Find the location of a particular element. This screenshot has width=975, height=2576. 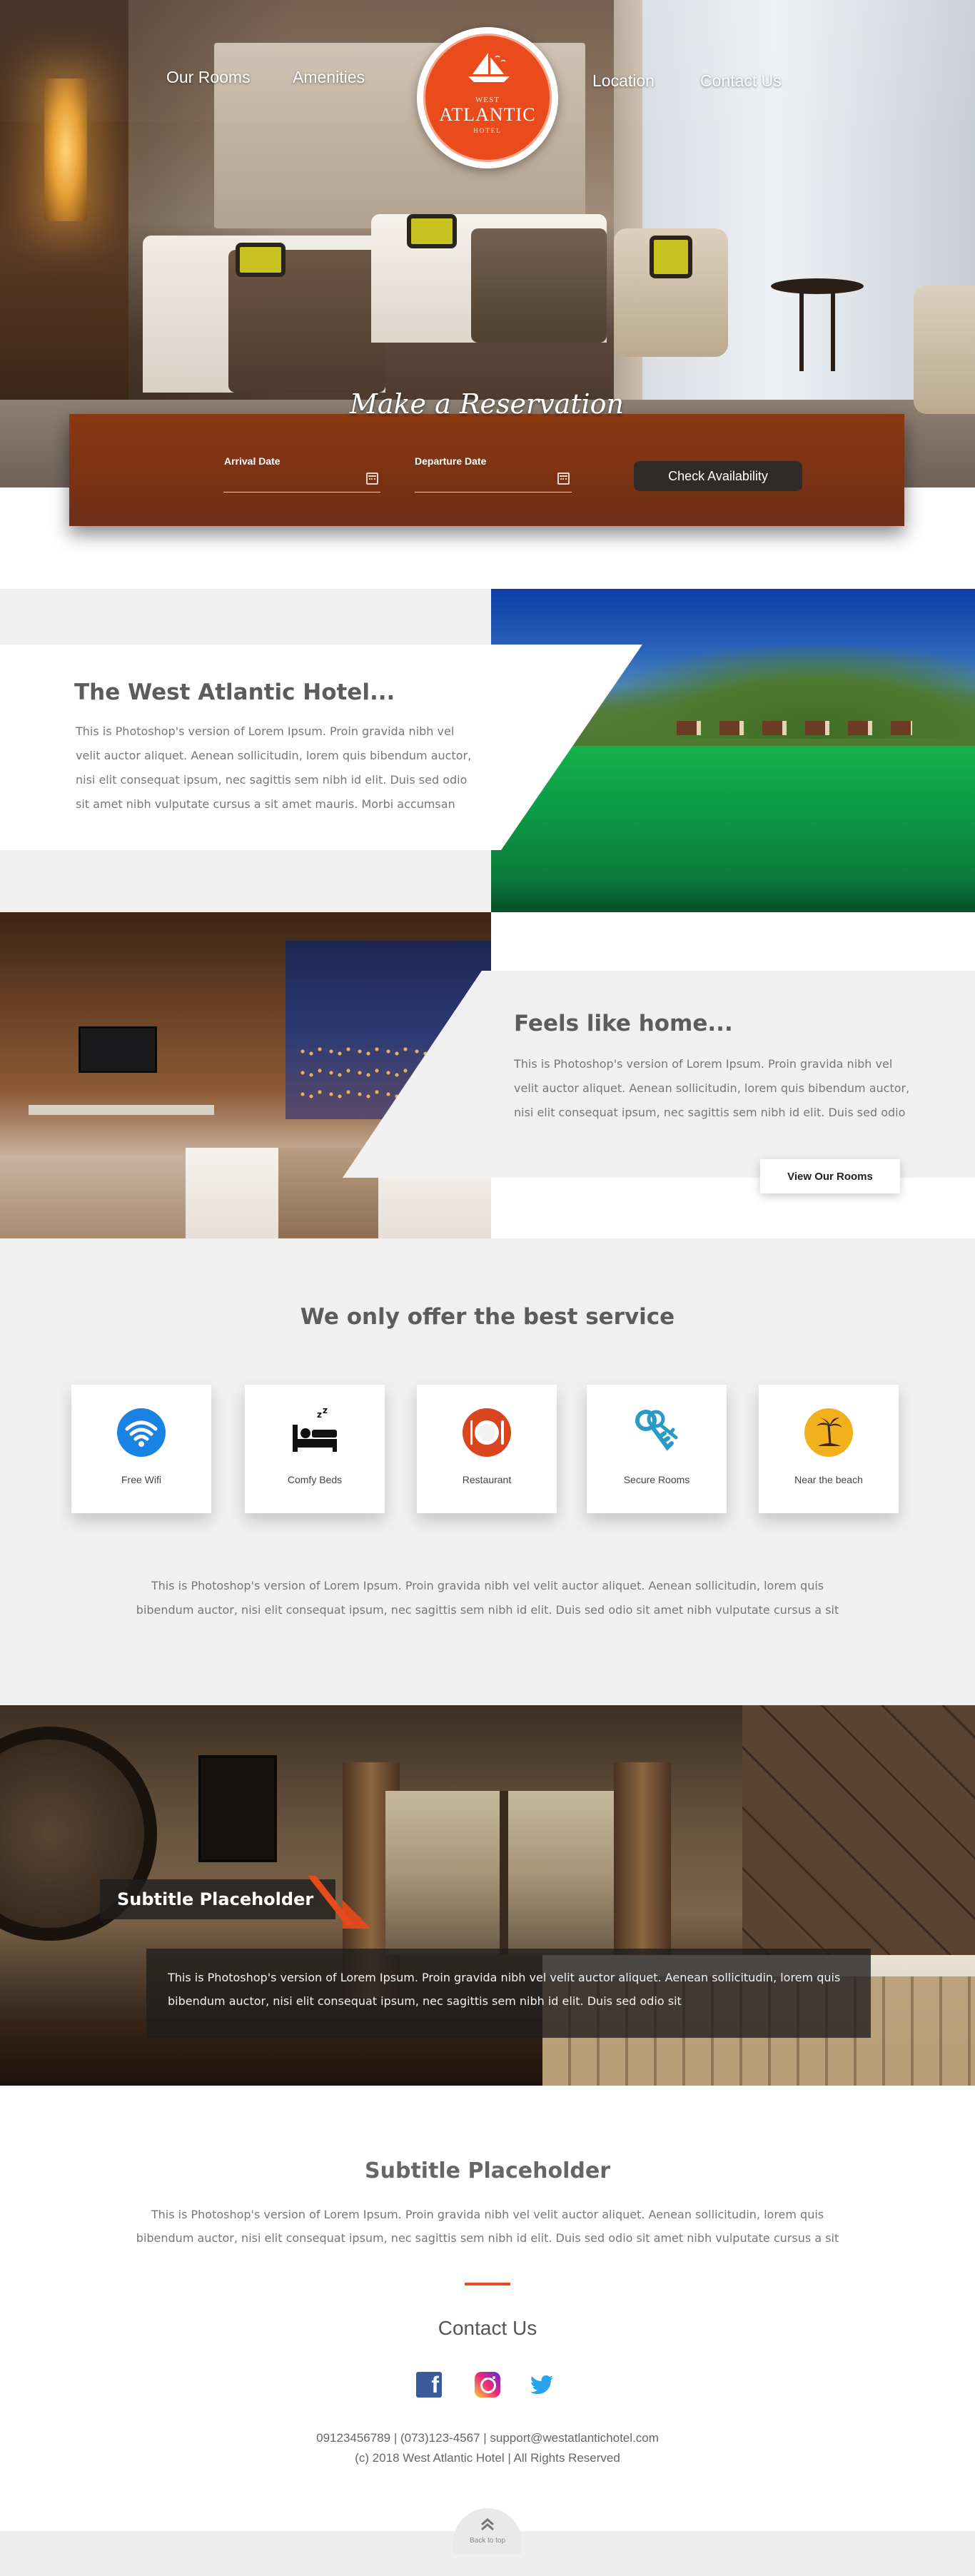

service-card-beach: Near the beach is located at coordinates (829, 1449).